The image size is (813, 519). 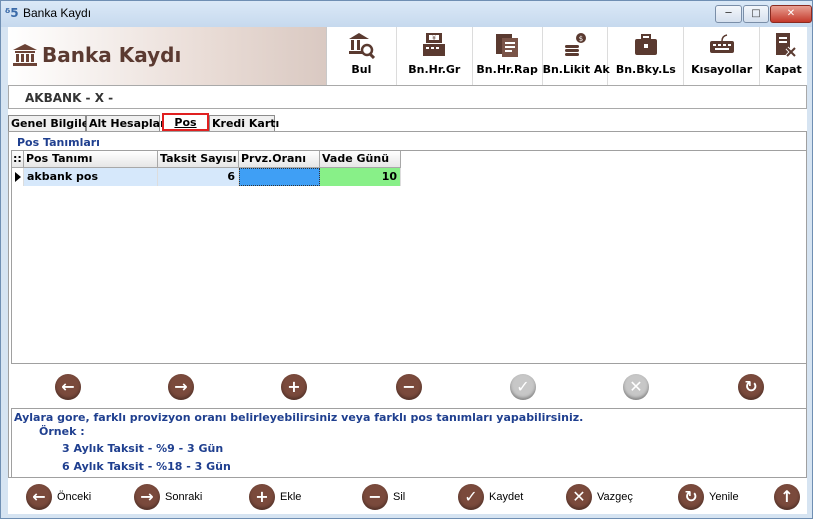 I want to click on plus-icon: +, so click(x=262, y=497).